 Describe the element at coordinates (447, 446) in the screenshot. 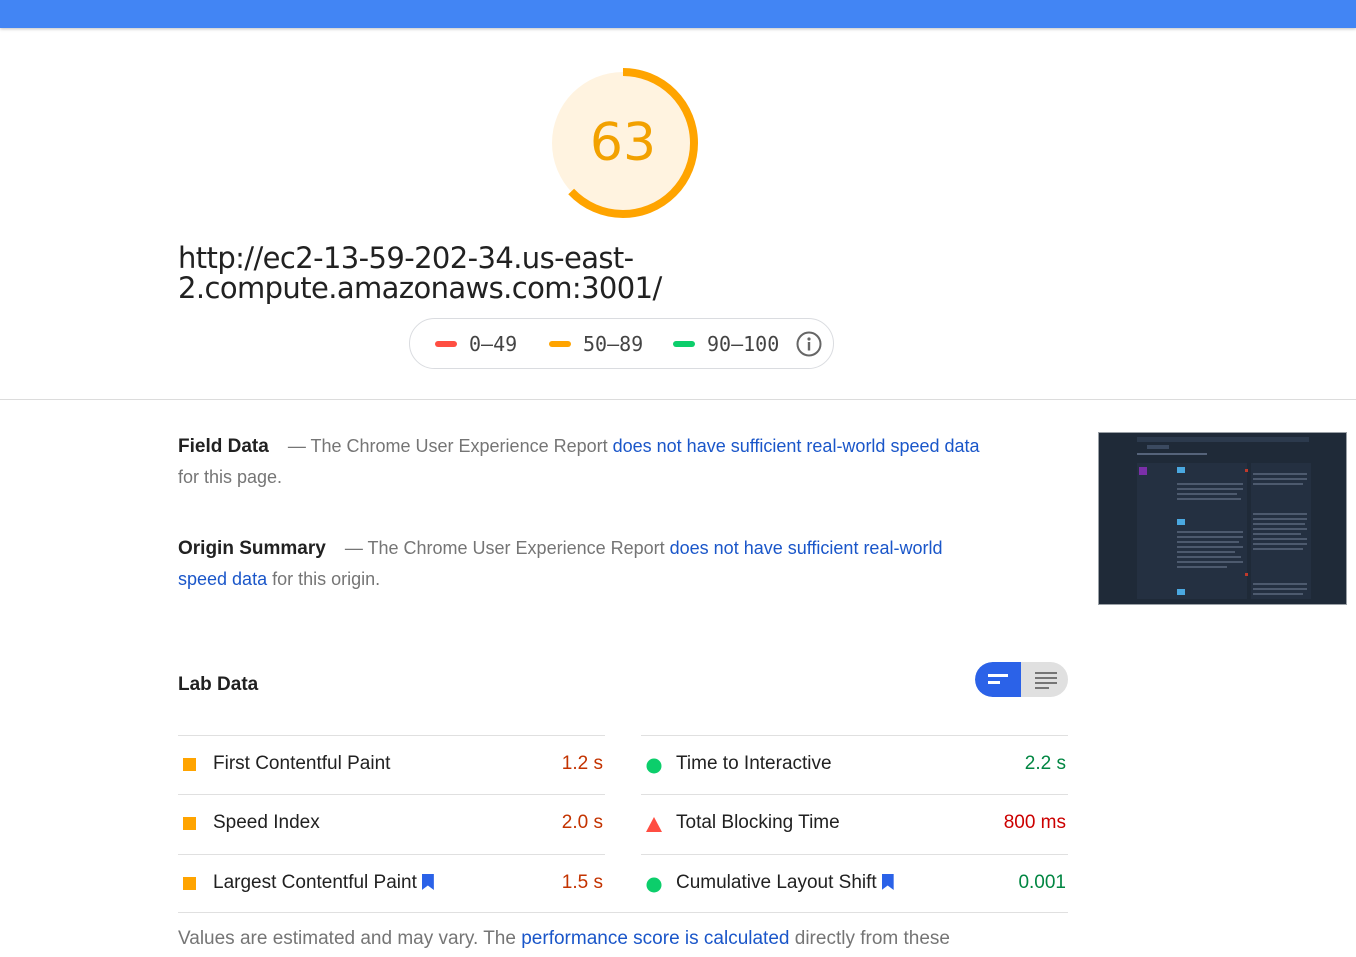

I see `field-data-prefix: — The Chrome User Experience Report` at that location.